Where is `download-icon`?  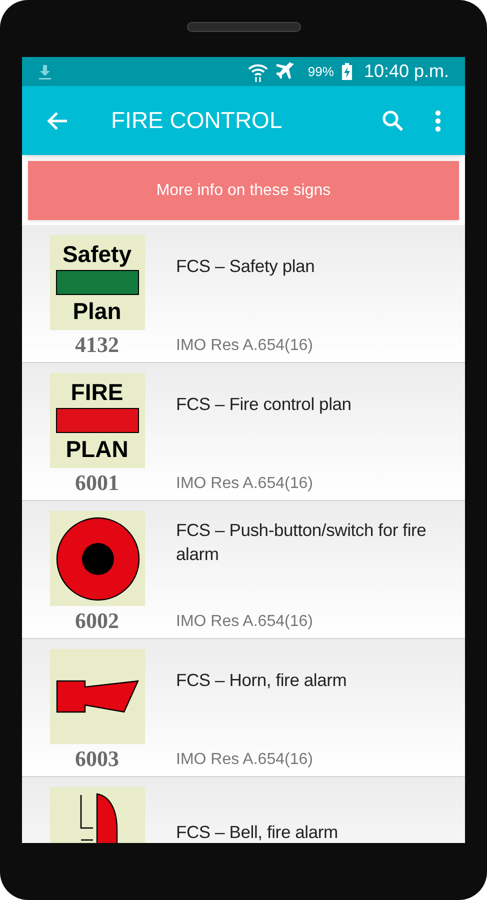 download-icon is located at coordinates (45, 72).